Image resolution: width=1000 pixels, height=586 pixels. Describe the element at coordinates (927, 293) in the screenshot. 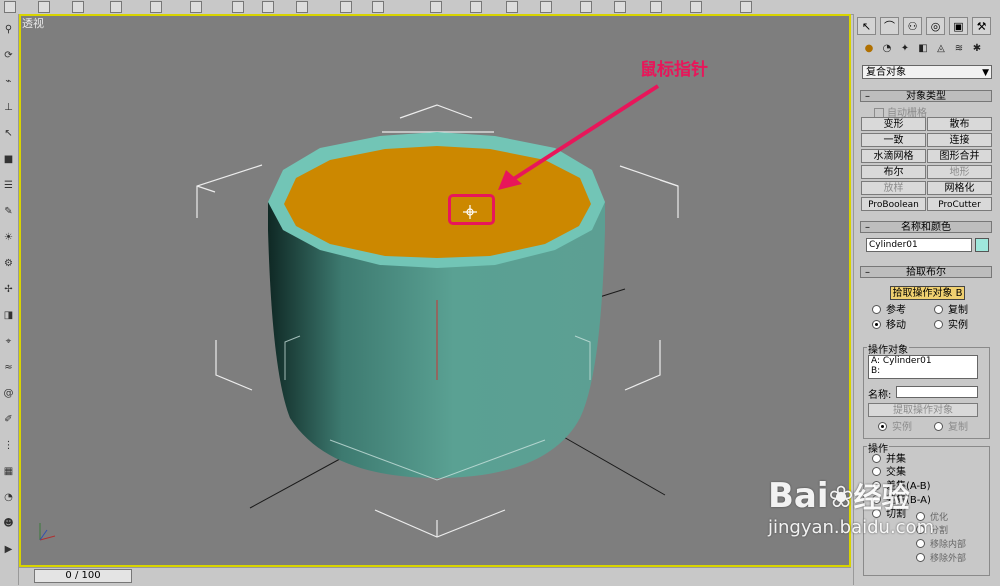

I see `pick-operand-b-button: 拾取操作对象 B` at that location.